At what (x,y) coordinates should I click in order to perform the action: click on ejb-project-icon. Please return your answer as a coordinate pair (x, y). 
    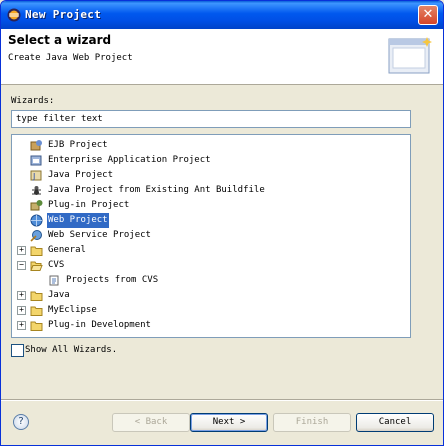
    Looking at the image, I should click on (36, 145).